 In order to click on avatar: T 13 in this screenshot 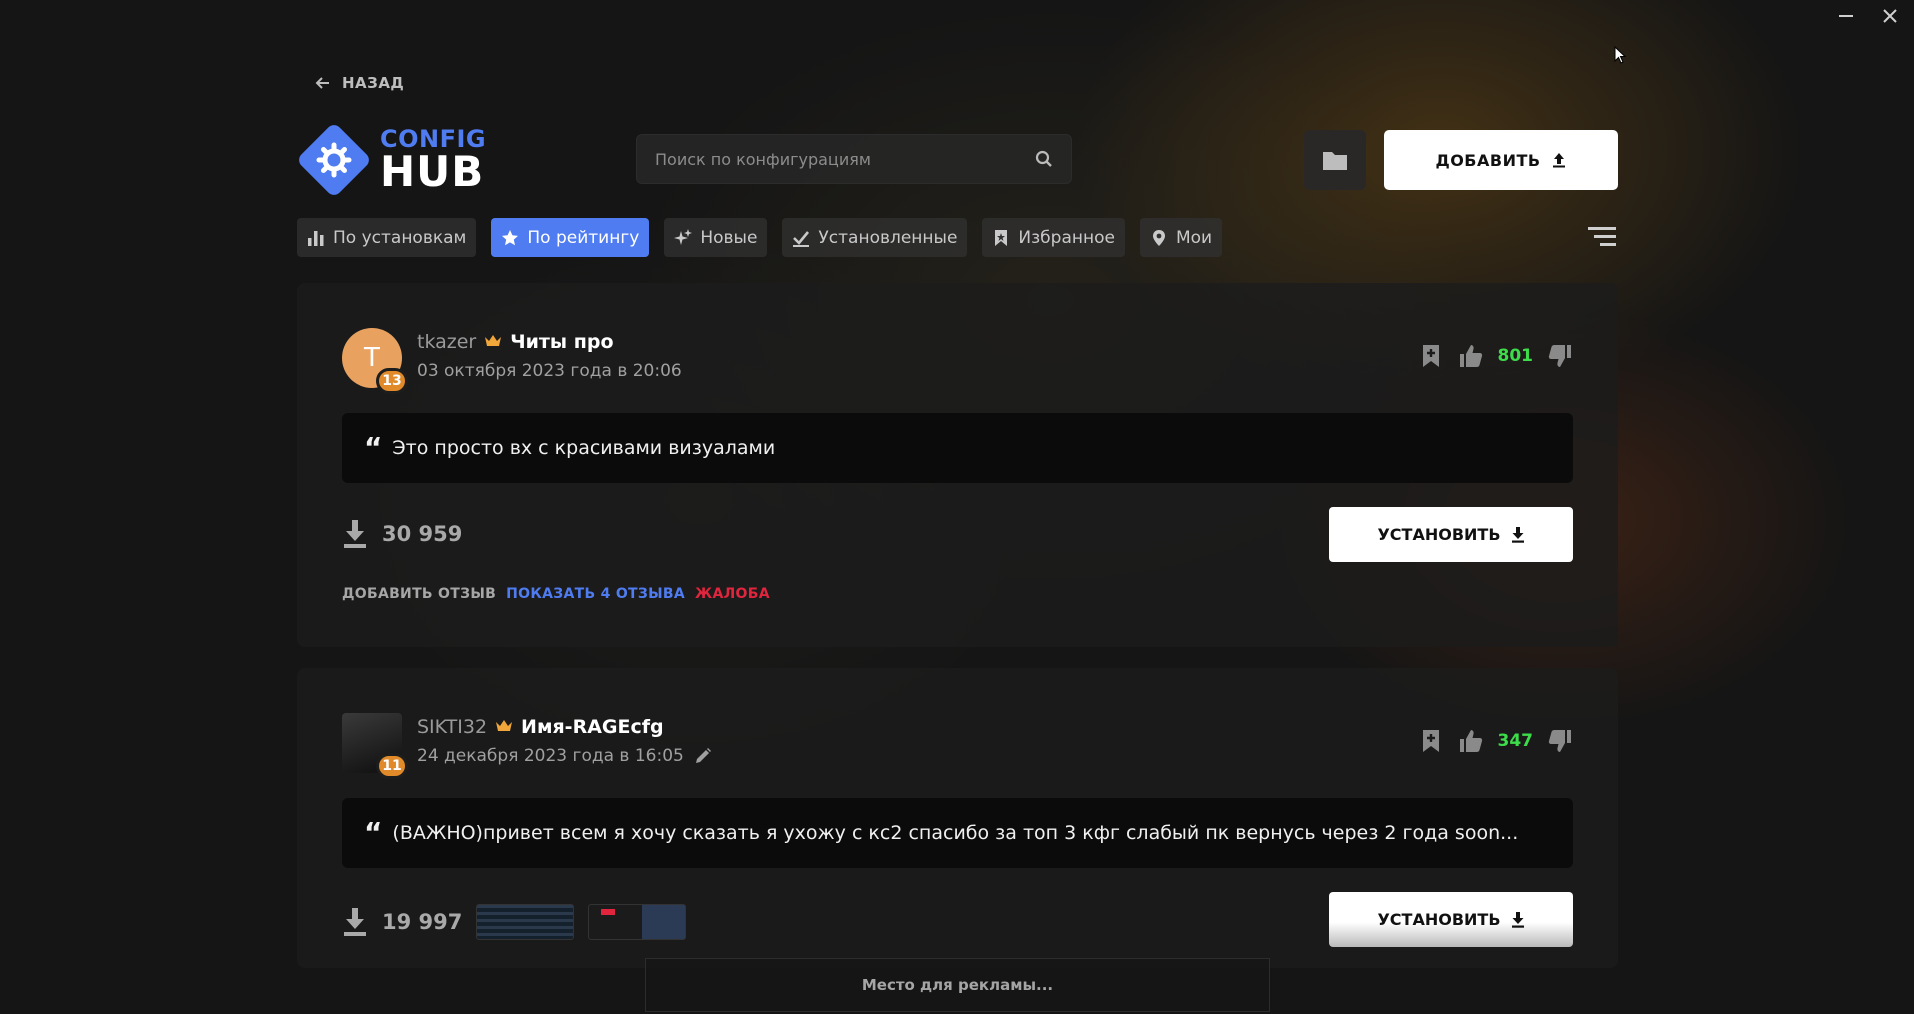, I will do `click(375, 361)`.